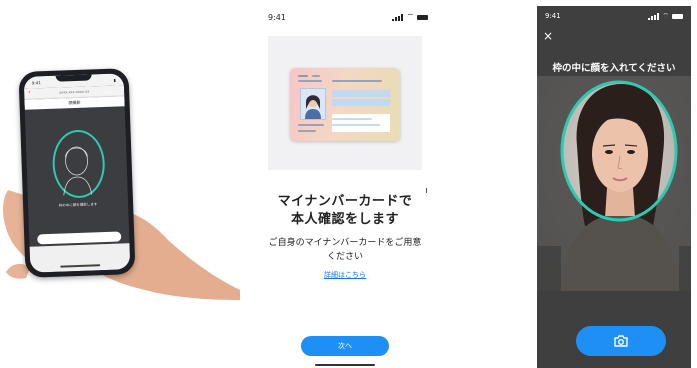 The height and width of the screenshot is (368, 697). Describe the element at coordinates (345, 275) in the screenshot. I see `details-link: 詳細はこちら` at that location.